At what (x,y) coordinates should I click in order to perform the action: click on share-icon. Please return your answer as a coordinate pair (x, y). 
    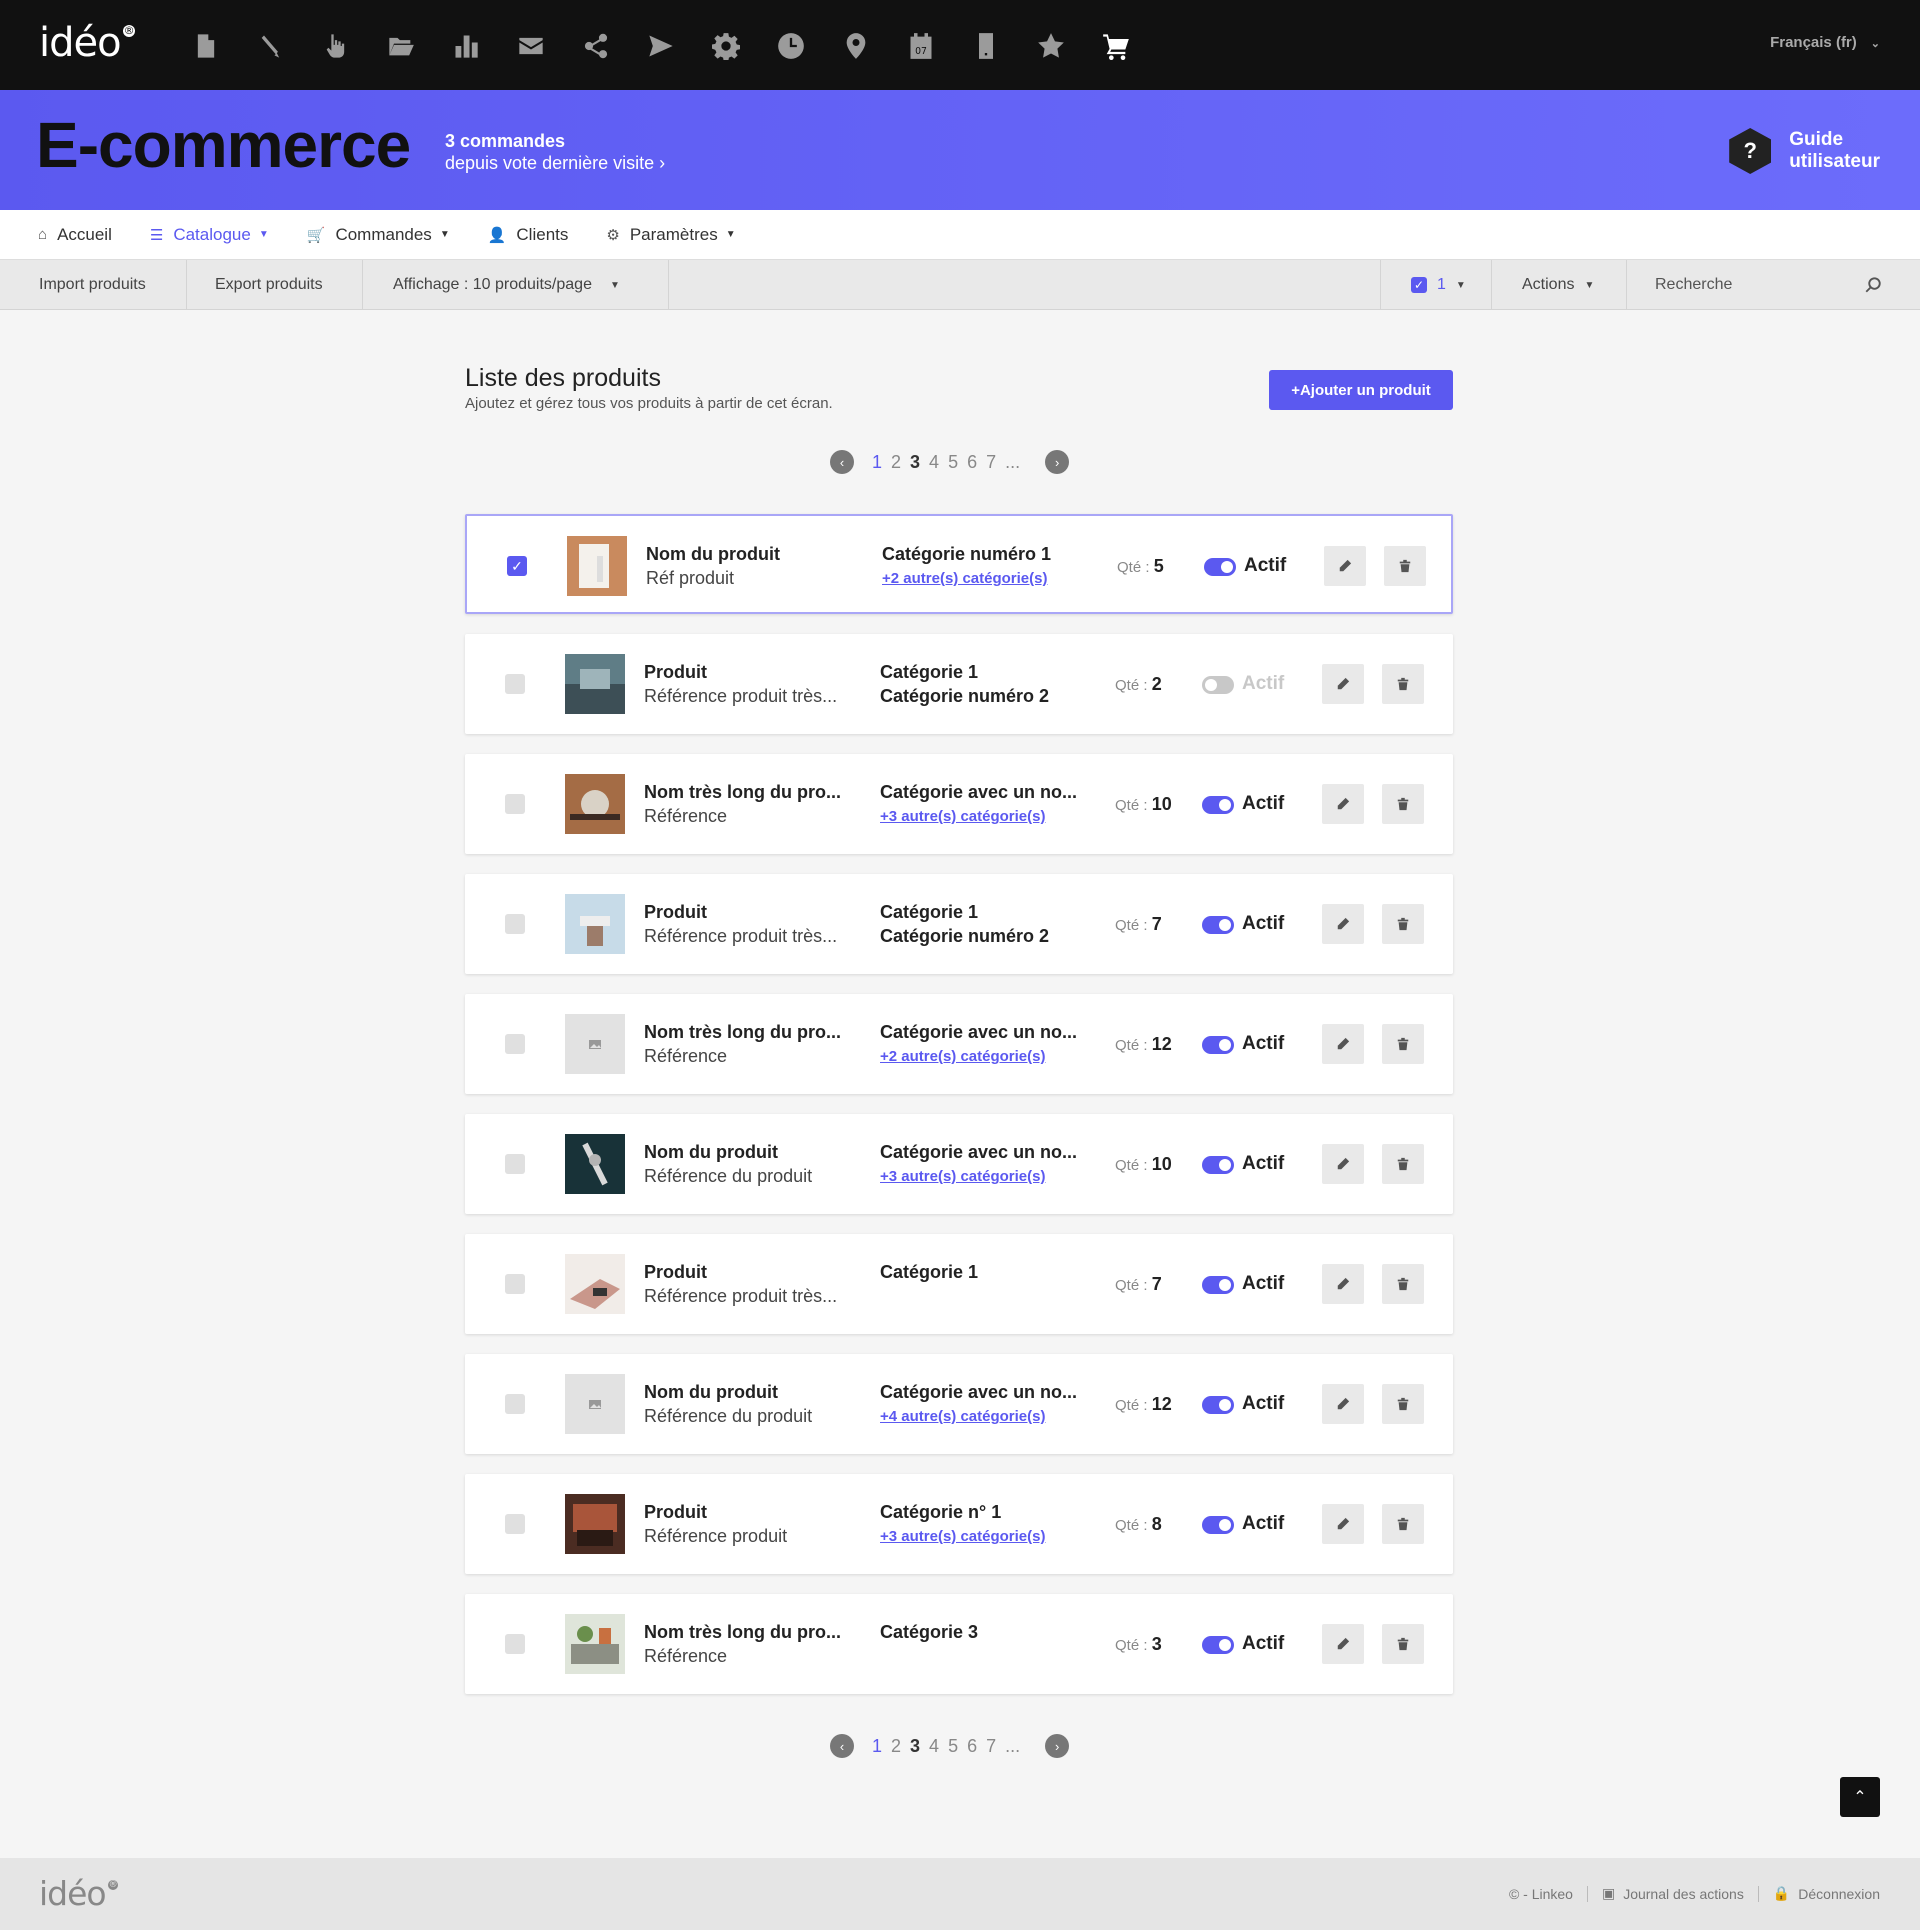
    Looking at the image, I should click on (596, 46).